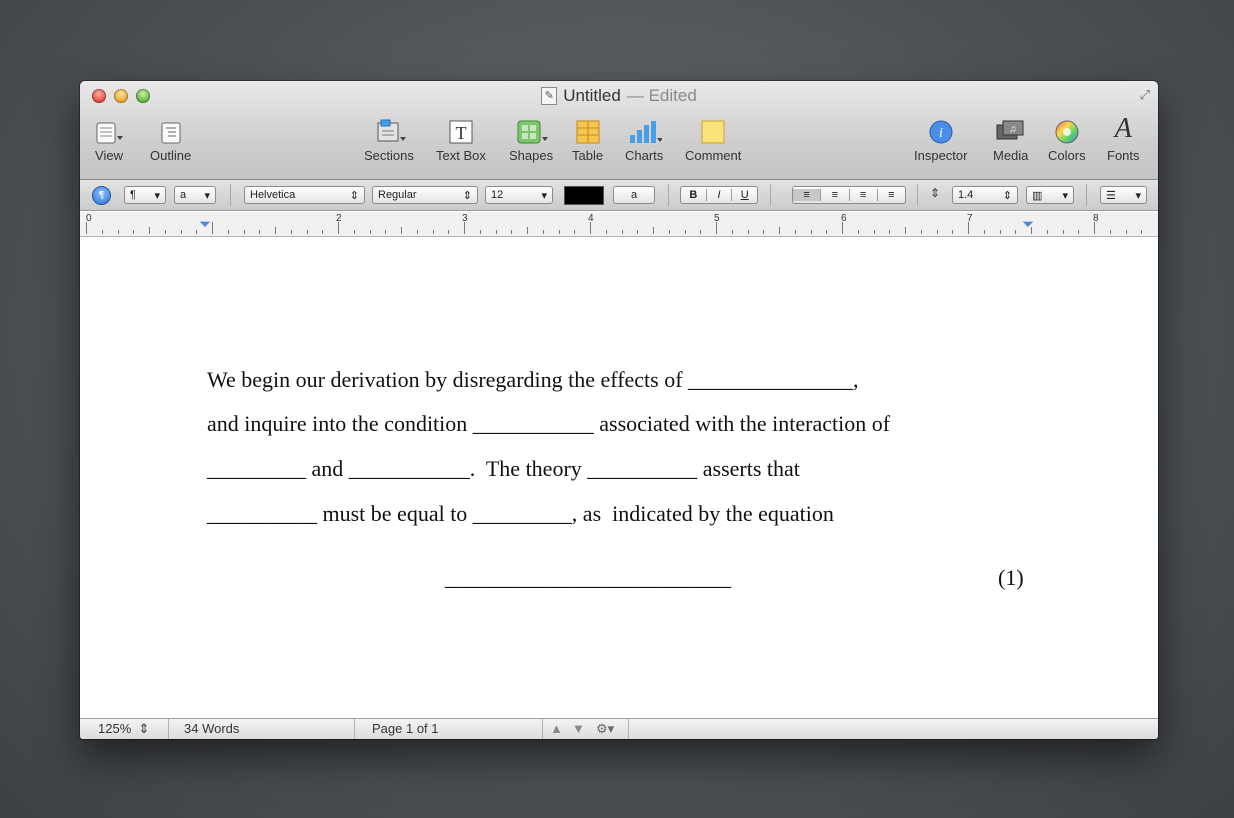  I want to click on svg-text: T, so click(460, 133).